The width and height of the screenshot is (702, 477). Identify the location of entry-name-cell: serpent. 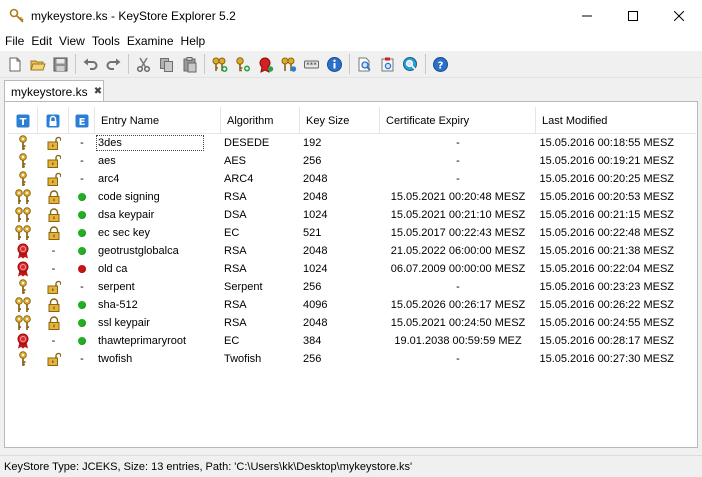
(158, 287).